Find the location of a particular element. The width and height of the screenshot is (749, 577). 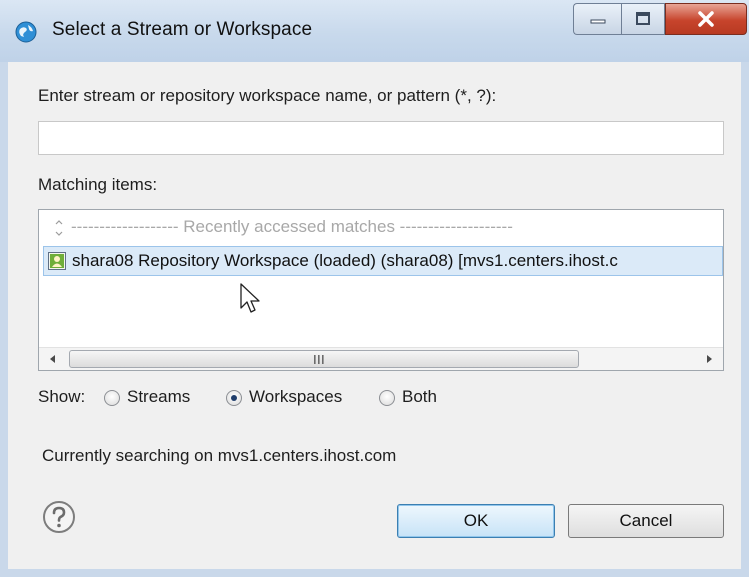

scroll-right-arrow-icon is located at coordinates (709, 359).